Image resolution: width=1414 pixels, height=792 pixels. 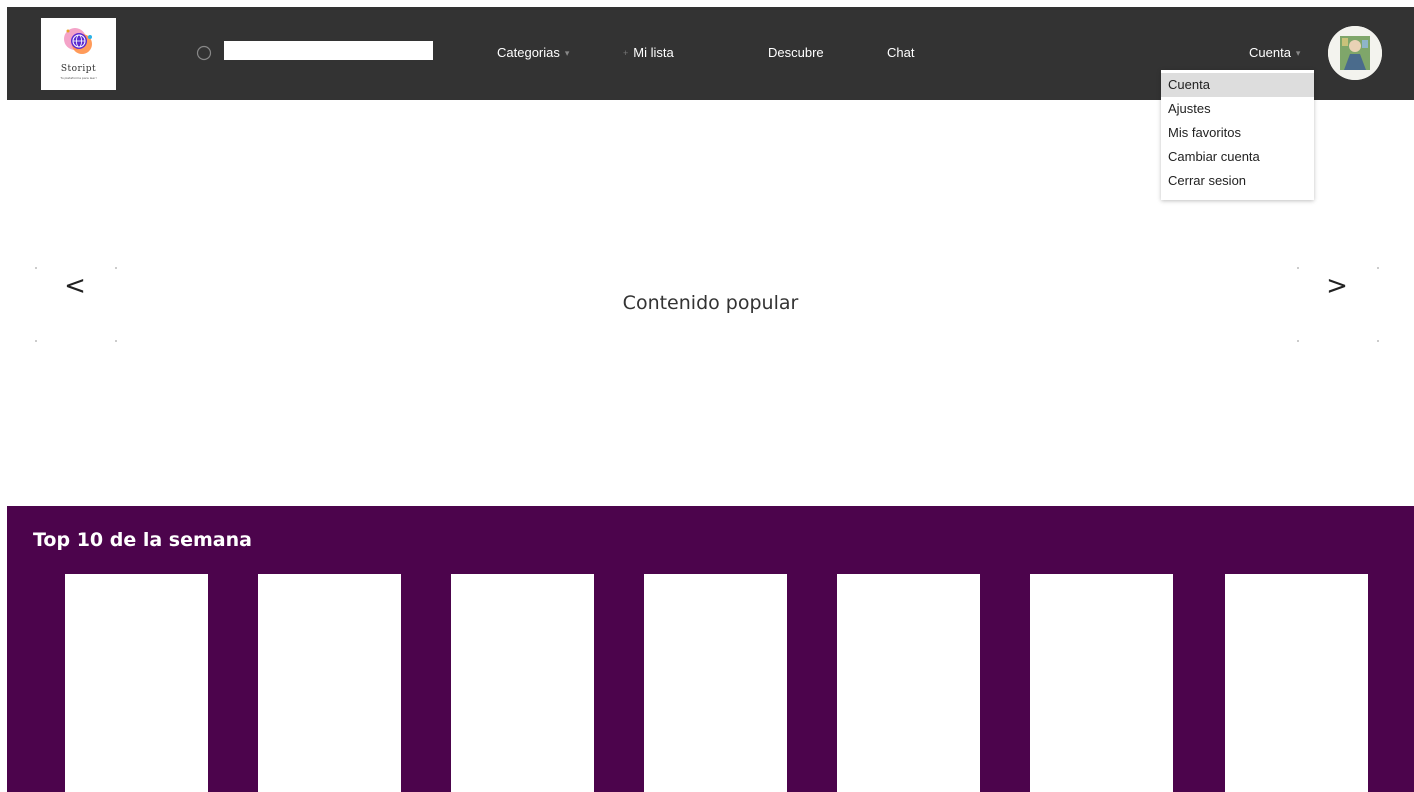 I want to click on avatar, so click(x=1355, y=53).